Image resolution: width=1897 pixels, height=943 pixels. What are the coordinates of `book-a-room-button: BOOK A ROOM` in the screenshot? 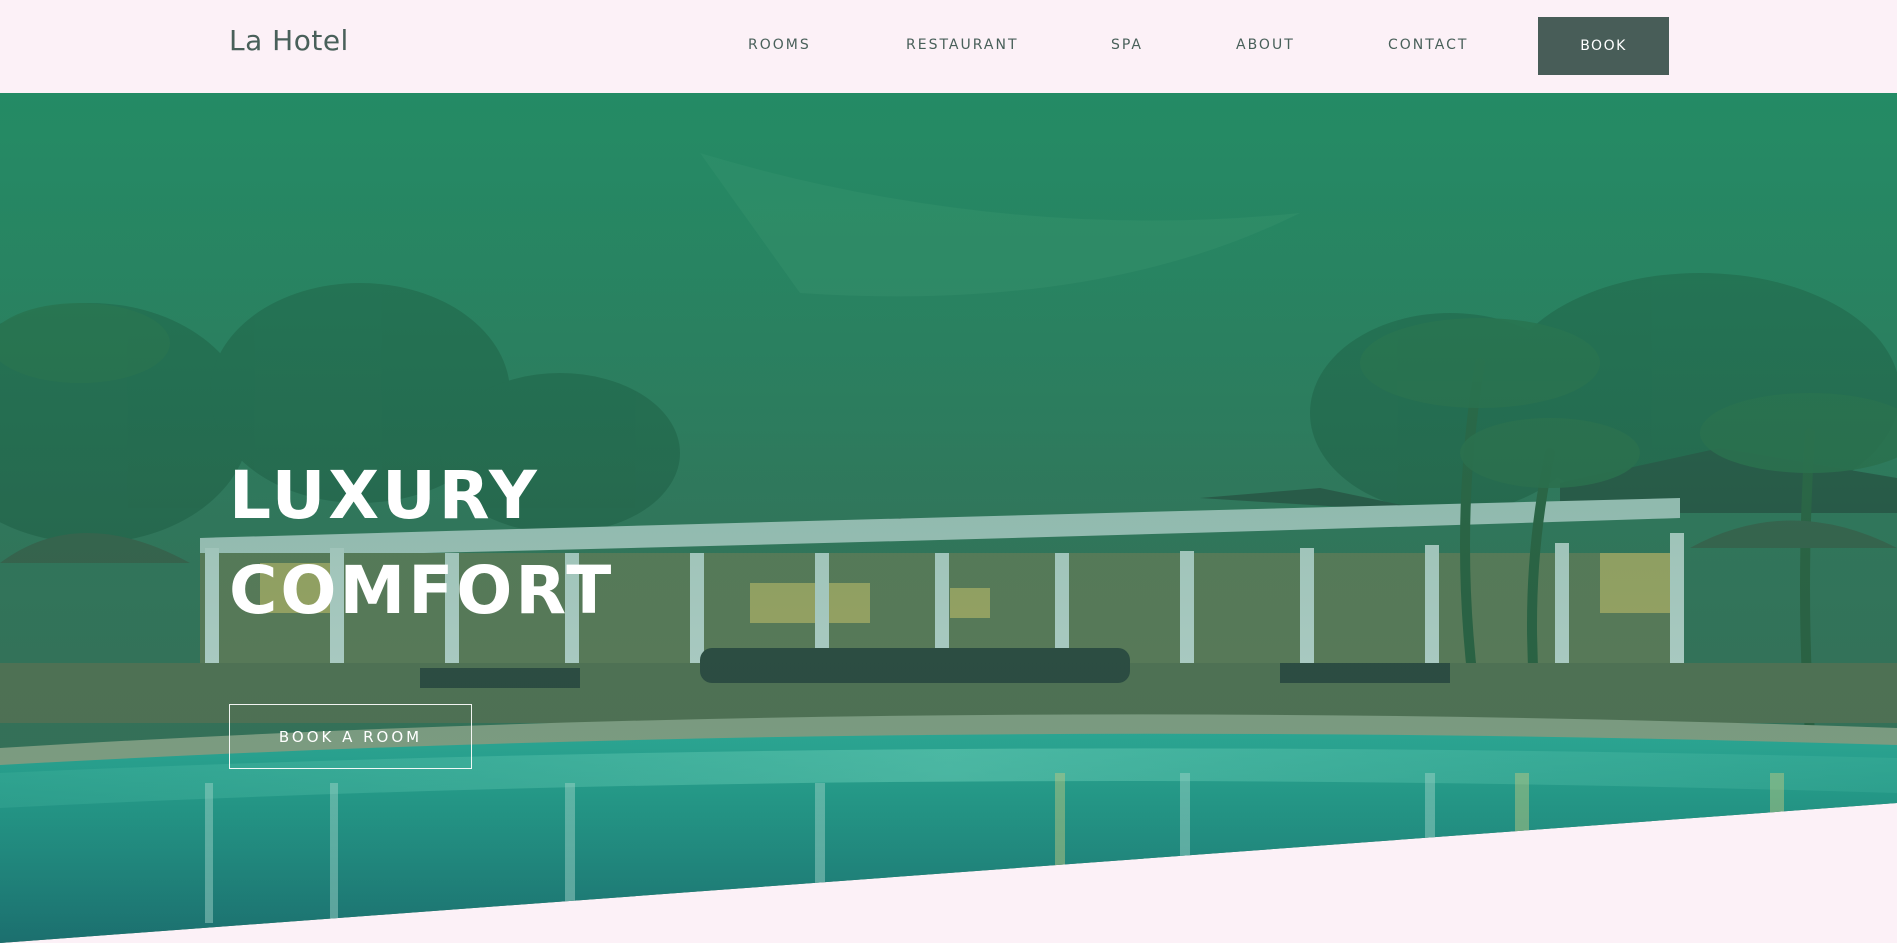 It's located at (350, 736).